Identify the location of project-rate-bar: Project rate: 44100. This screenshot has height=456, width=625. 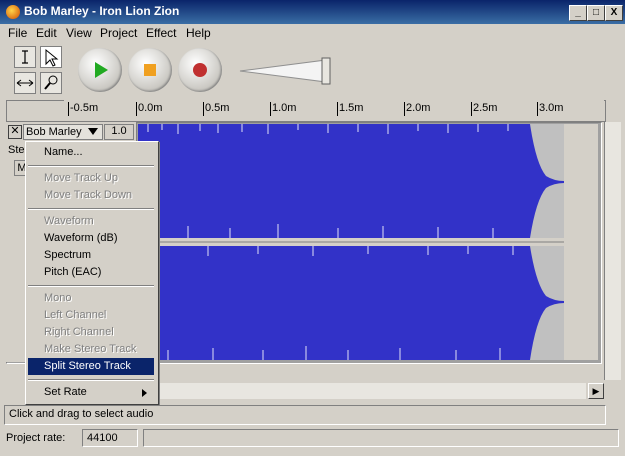
(312, 438).